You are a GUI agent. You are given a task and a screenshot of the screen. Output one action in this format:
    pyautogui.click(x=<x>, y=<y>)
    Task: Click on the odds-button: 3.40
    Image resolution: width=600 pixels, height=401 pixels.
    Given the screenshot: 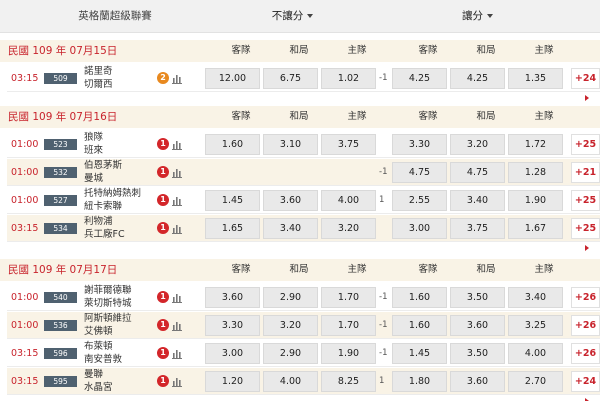 What is the action you would take?
    pyautogui.click(x=290, y=228)
    